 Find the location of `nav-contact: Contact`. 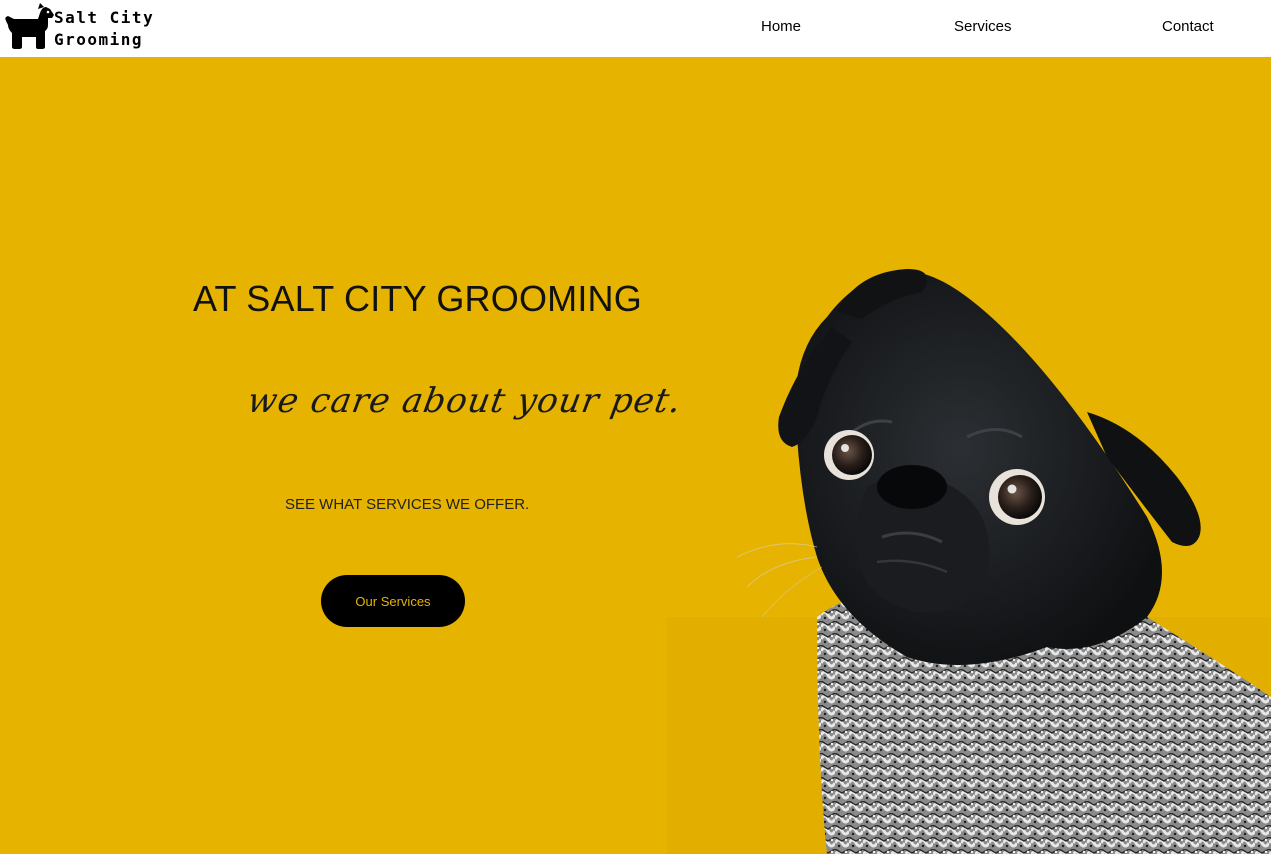

nav-contact: Contact is located at coordinates (1188, 26).